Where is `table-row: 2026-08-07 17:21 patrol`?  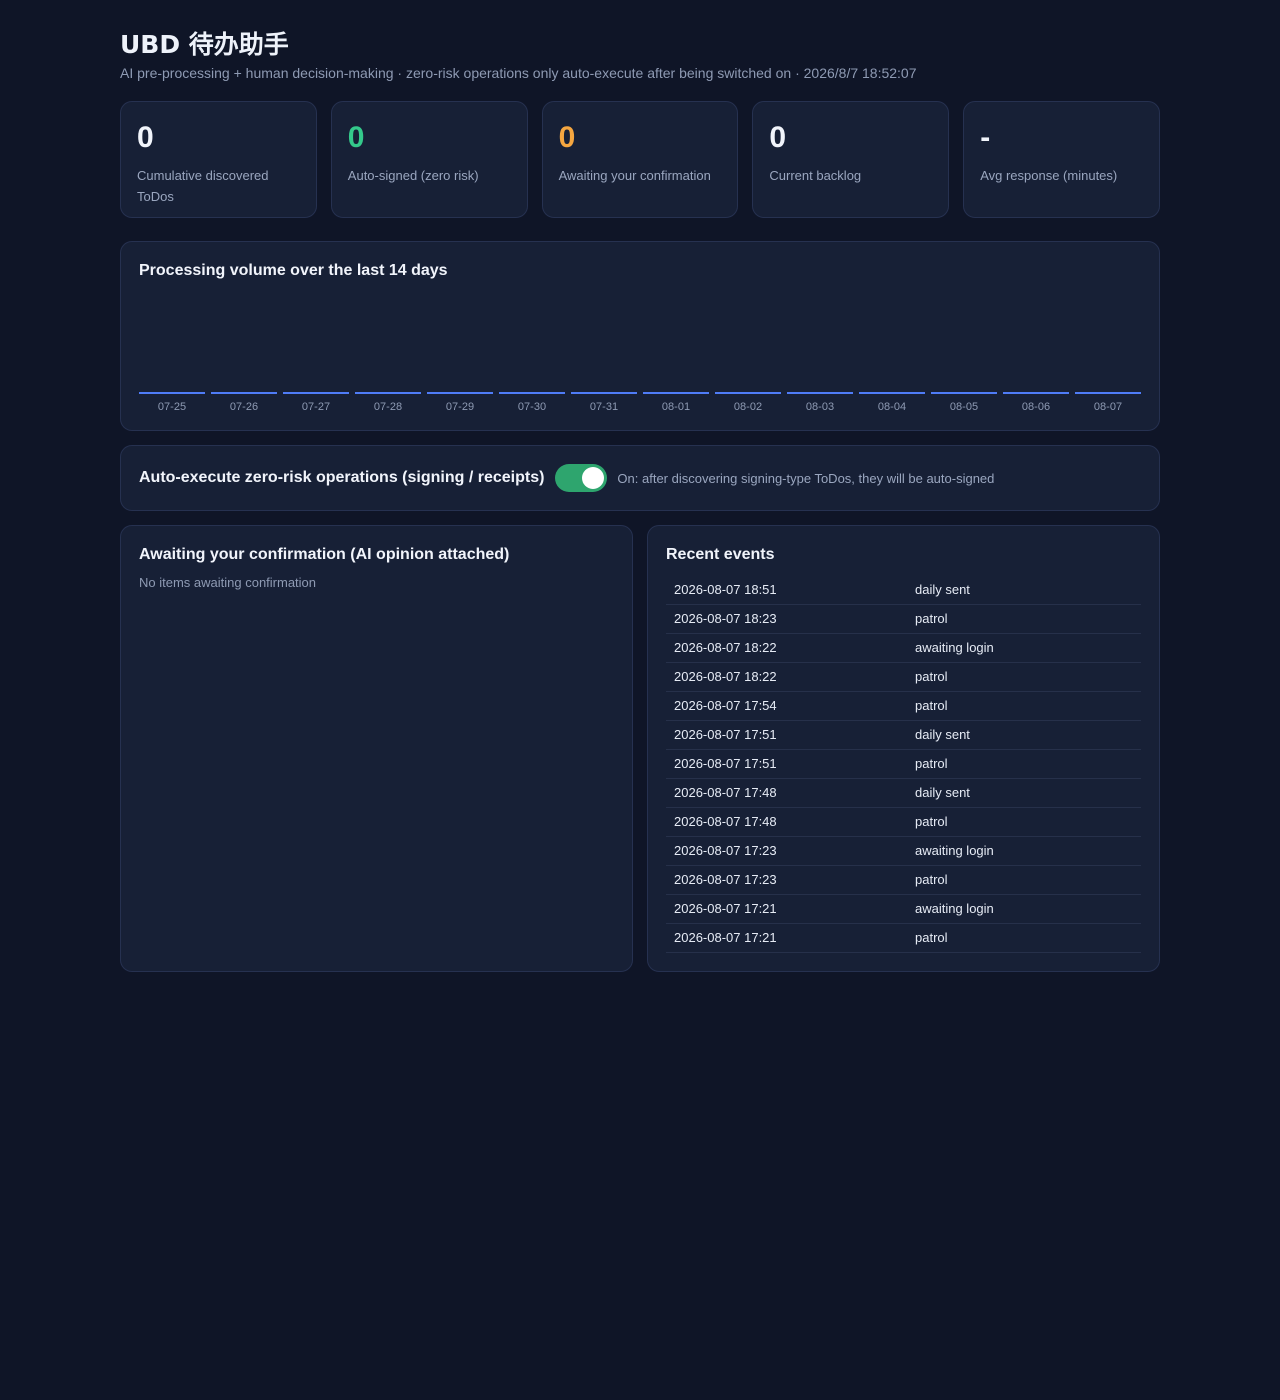 table-row: 2026-08-07 17:21 patrol is located at coordinates (903, 938).